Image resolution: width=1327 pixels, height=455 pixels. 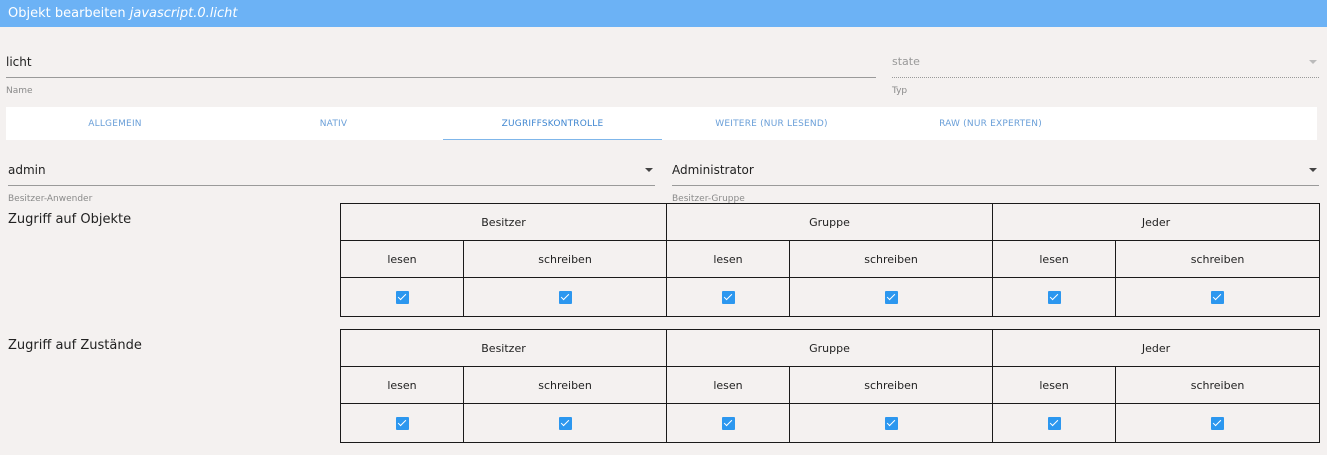 I want to click on objects-access-label: Zugriff auf Objekte, so click(x=70, y=219).